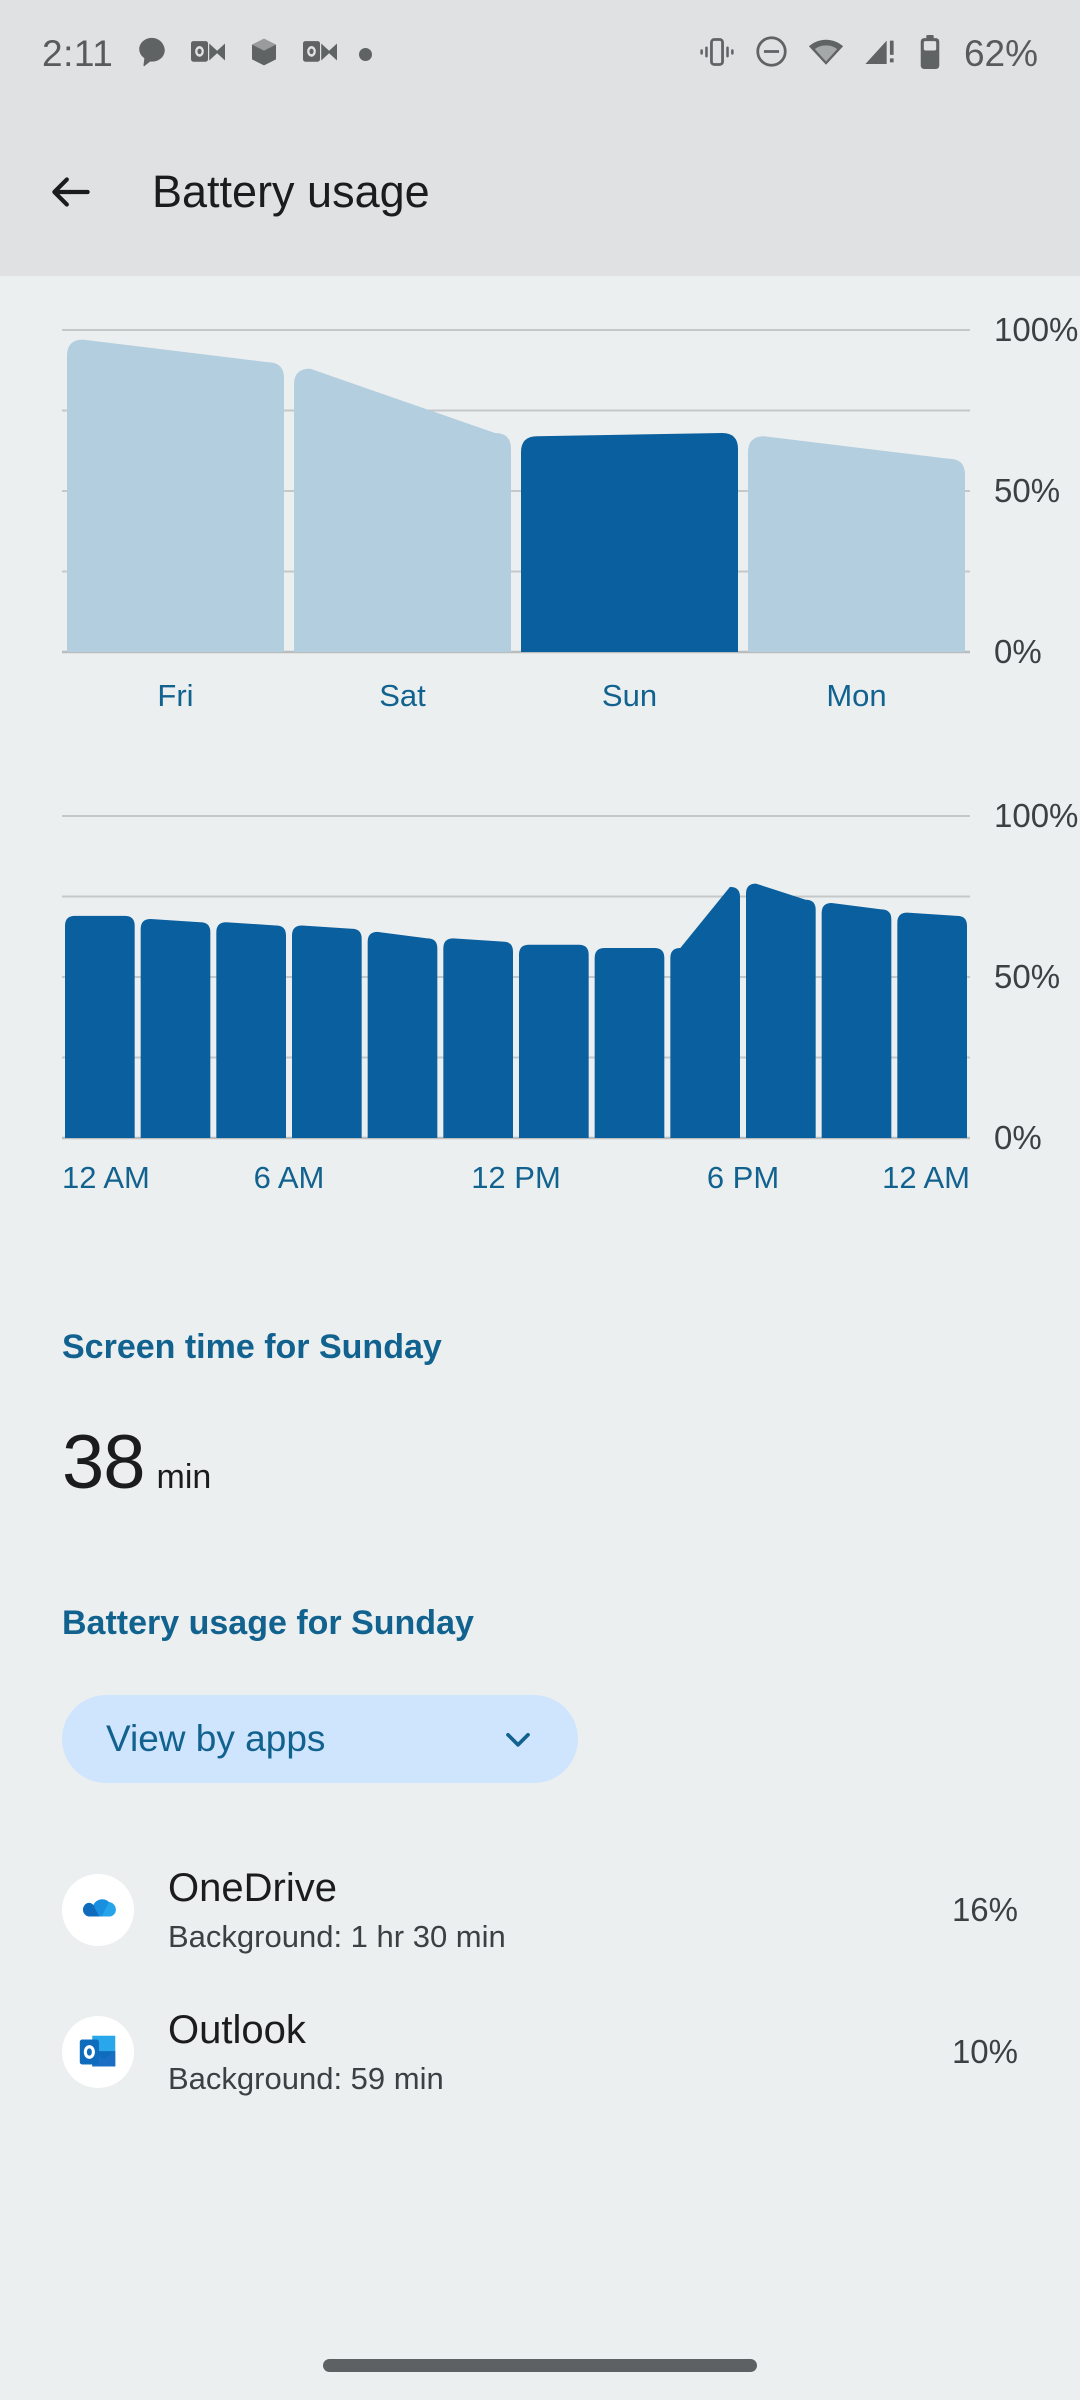 The width and height of the screenshot is (1080, 2400). I want to click on onedrive-icon, so click(98, 1910).